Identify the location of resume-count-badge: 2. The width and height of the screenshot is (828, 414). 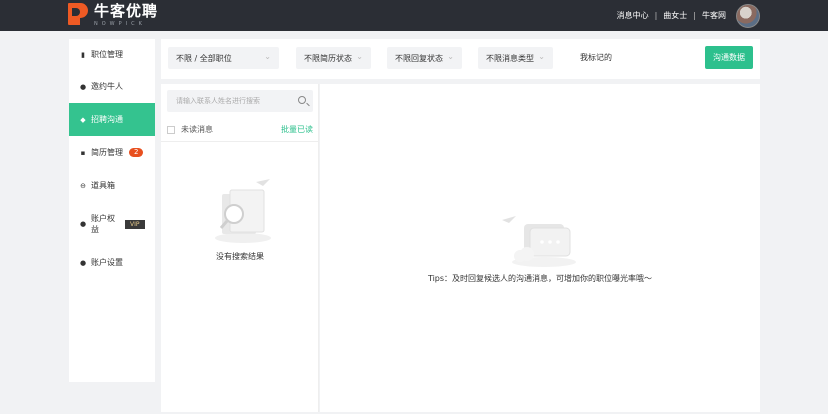
(136, 152).